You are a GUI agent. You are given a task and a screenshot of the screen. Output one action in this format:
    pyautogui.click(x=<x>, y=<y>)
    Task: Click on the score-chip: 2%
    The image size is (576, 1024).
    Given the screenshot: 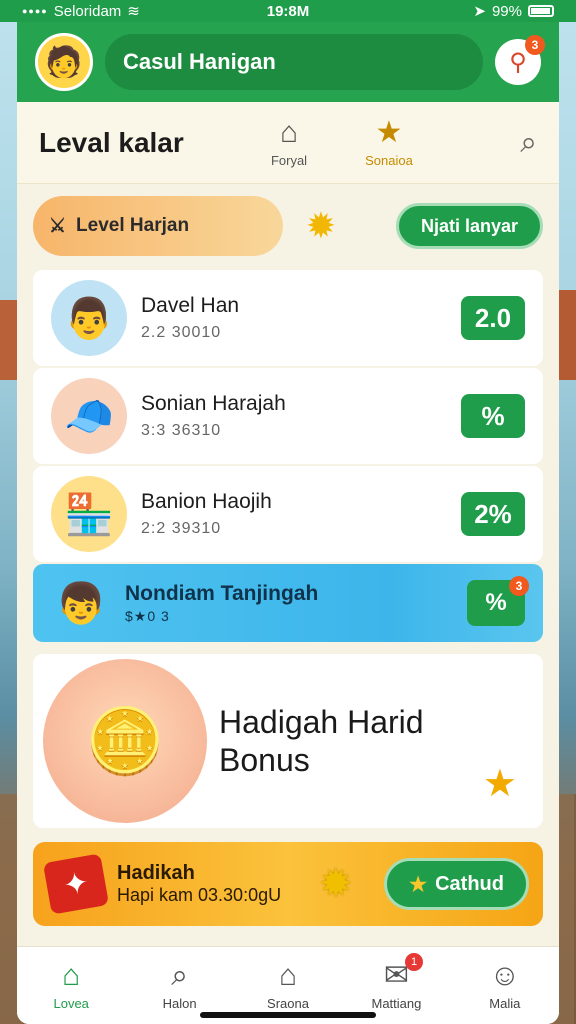 What is the action you would take?
    pyautogui.click(x=493, y=514)
    